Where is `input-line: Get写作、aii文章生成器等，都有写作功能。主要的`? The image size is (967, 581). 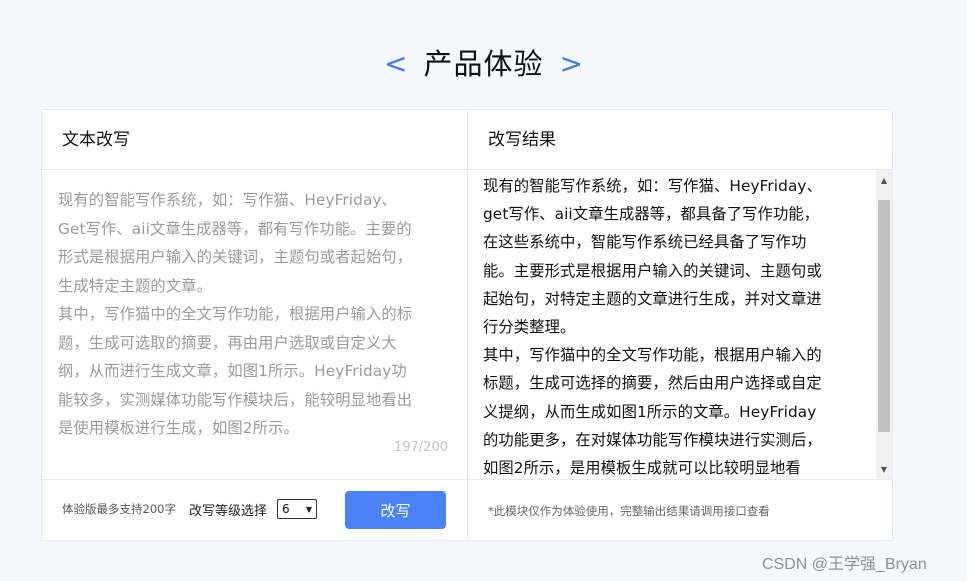
input-line: Get写作、aii文章生成器等，都有写作功能。主要的 is located at coordinates (235, 228).